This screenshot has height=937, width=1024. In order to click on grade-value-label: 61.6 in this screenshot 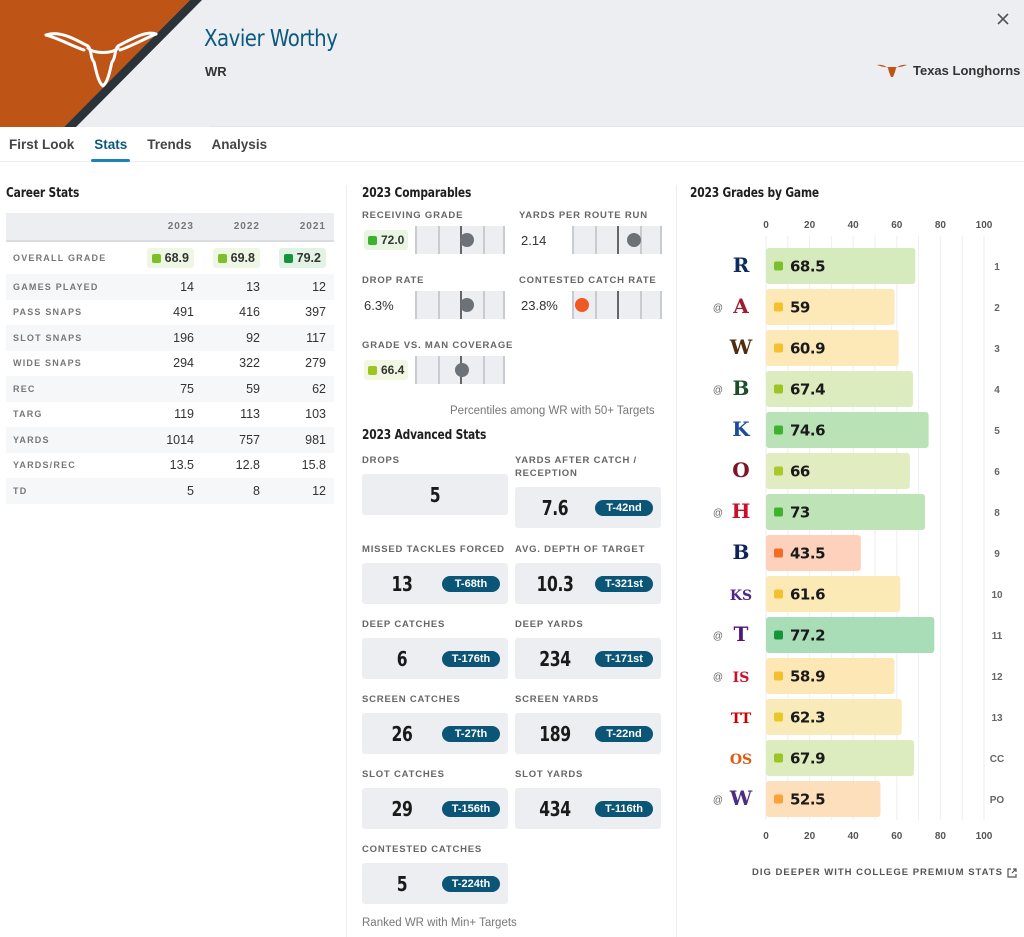, I will do `click(807, 595)`.